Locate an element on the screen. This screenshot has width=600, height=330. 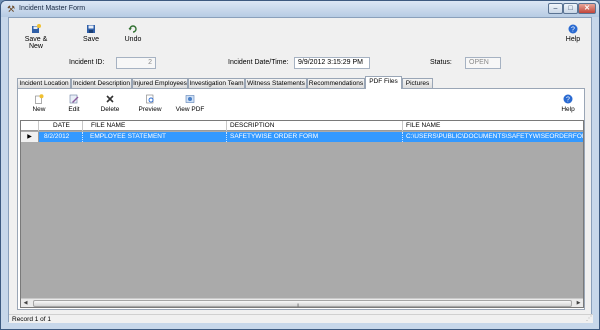
edit-button: Edit is located at coordinates (74, 103).